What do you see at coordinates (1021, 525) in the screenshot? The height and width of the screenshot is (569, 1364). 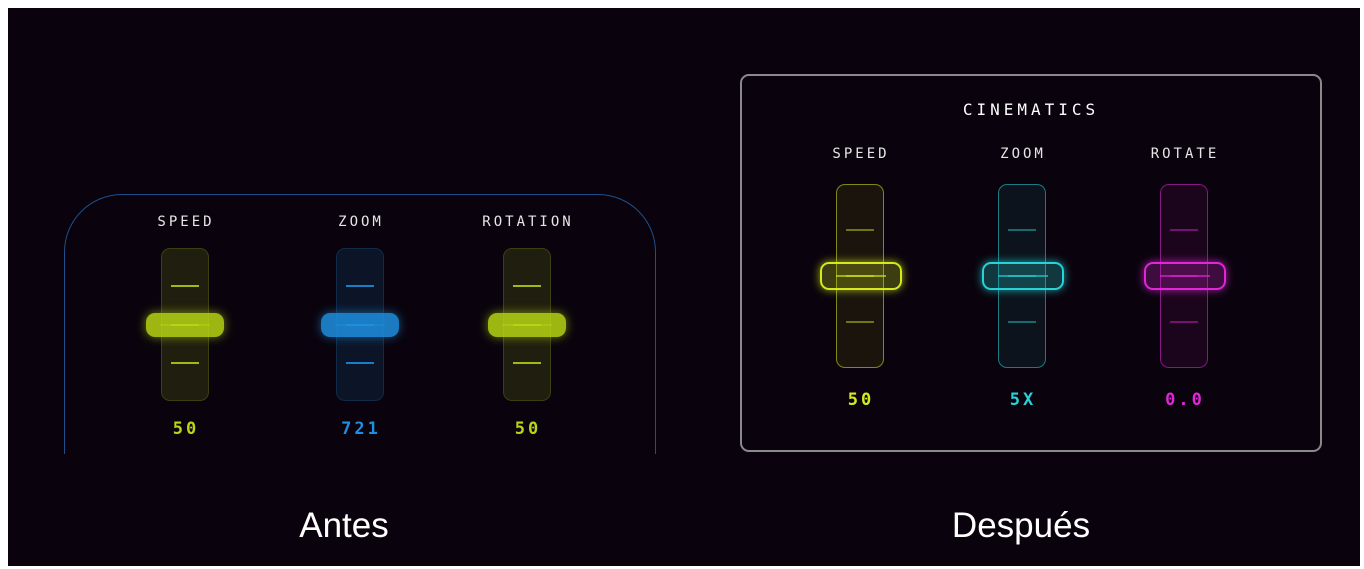 I see `after-caption: Después` at bounding box center [1021, 525].